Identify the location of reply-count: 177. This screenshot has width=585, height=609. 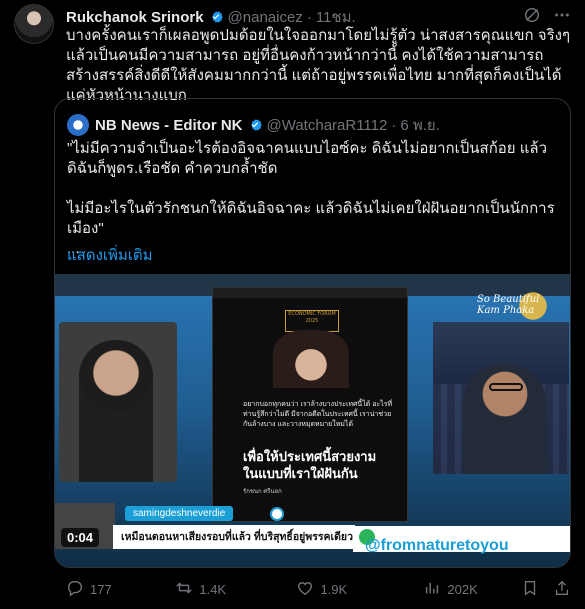
(101, 589).